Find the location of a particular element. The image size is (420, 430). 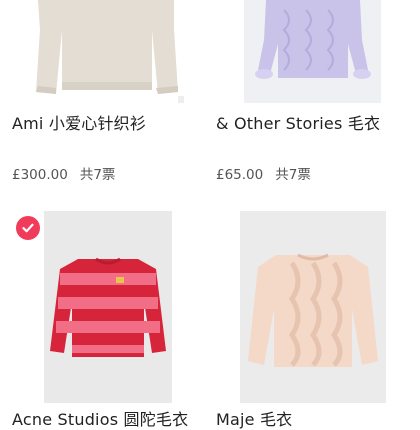

product-title: Acne Studios 圆陀毛衣 is located at coordinates (100, 420).